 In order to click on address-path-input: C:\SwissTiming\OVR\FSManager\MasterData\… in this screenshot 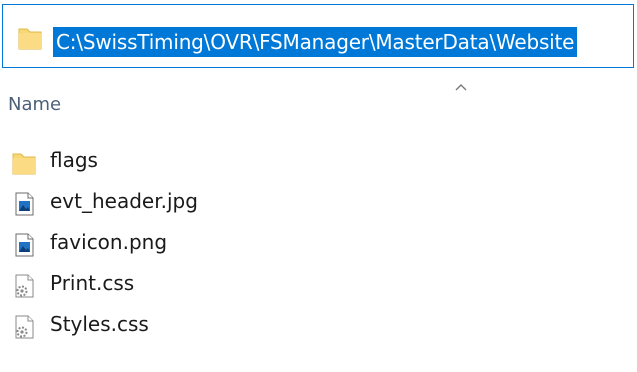, I will do `click(315, 42)`.